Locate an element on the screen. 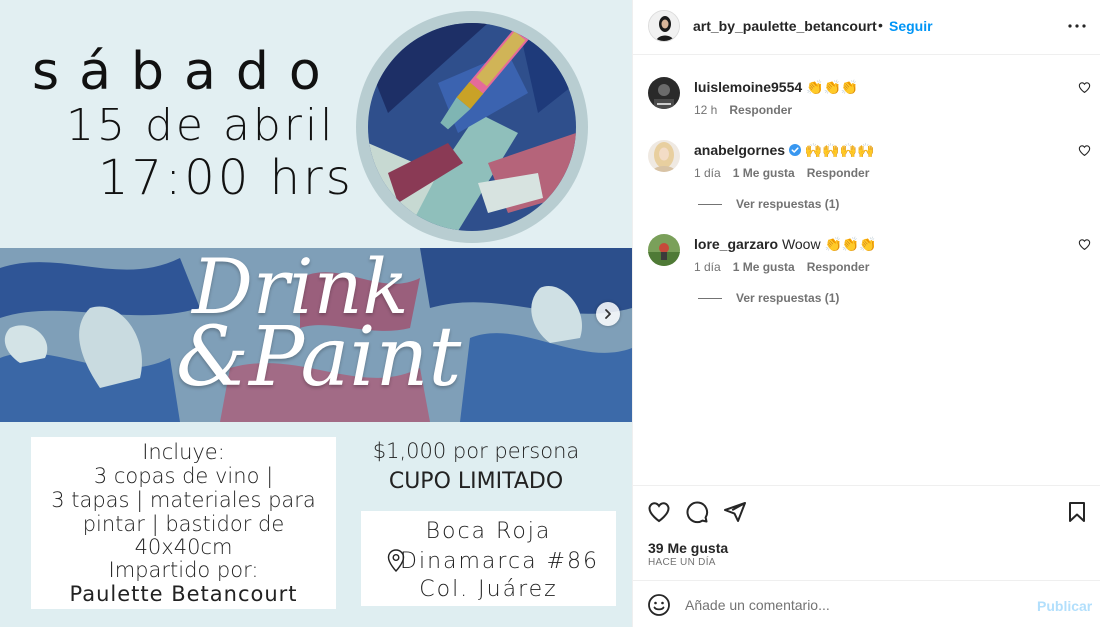 The image size is (1100, 627). post-header: art_by_paulette_betancourt • Seguir is located at coordinates (866, 27).